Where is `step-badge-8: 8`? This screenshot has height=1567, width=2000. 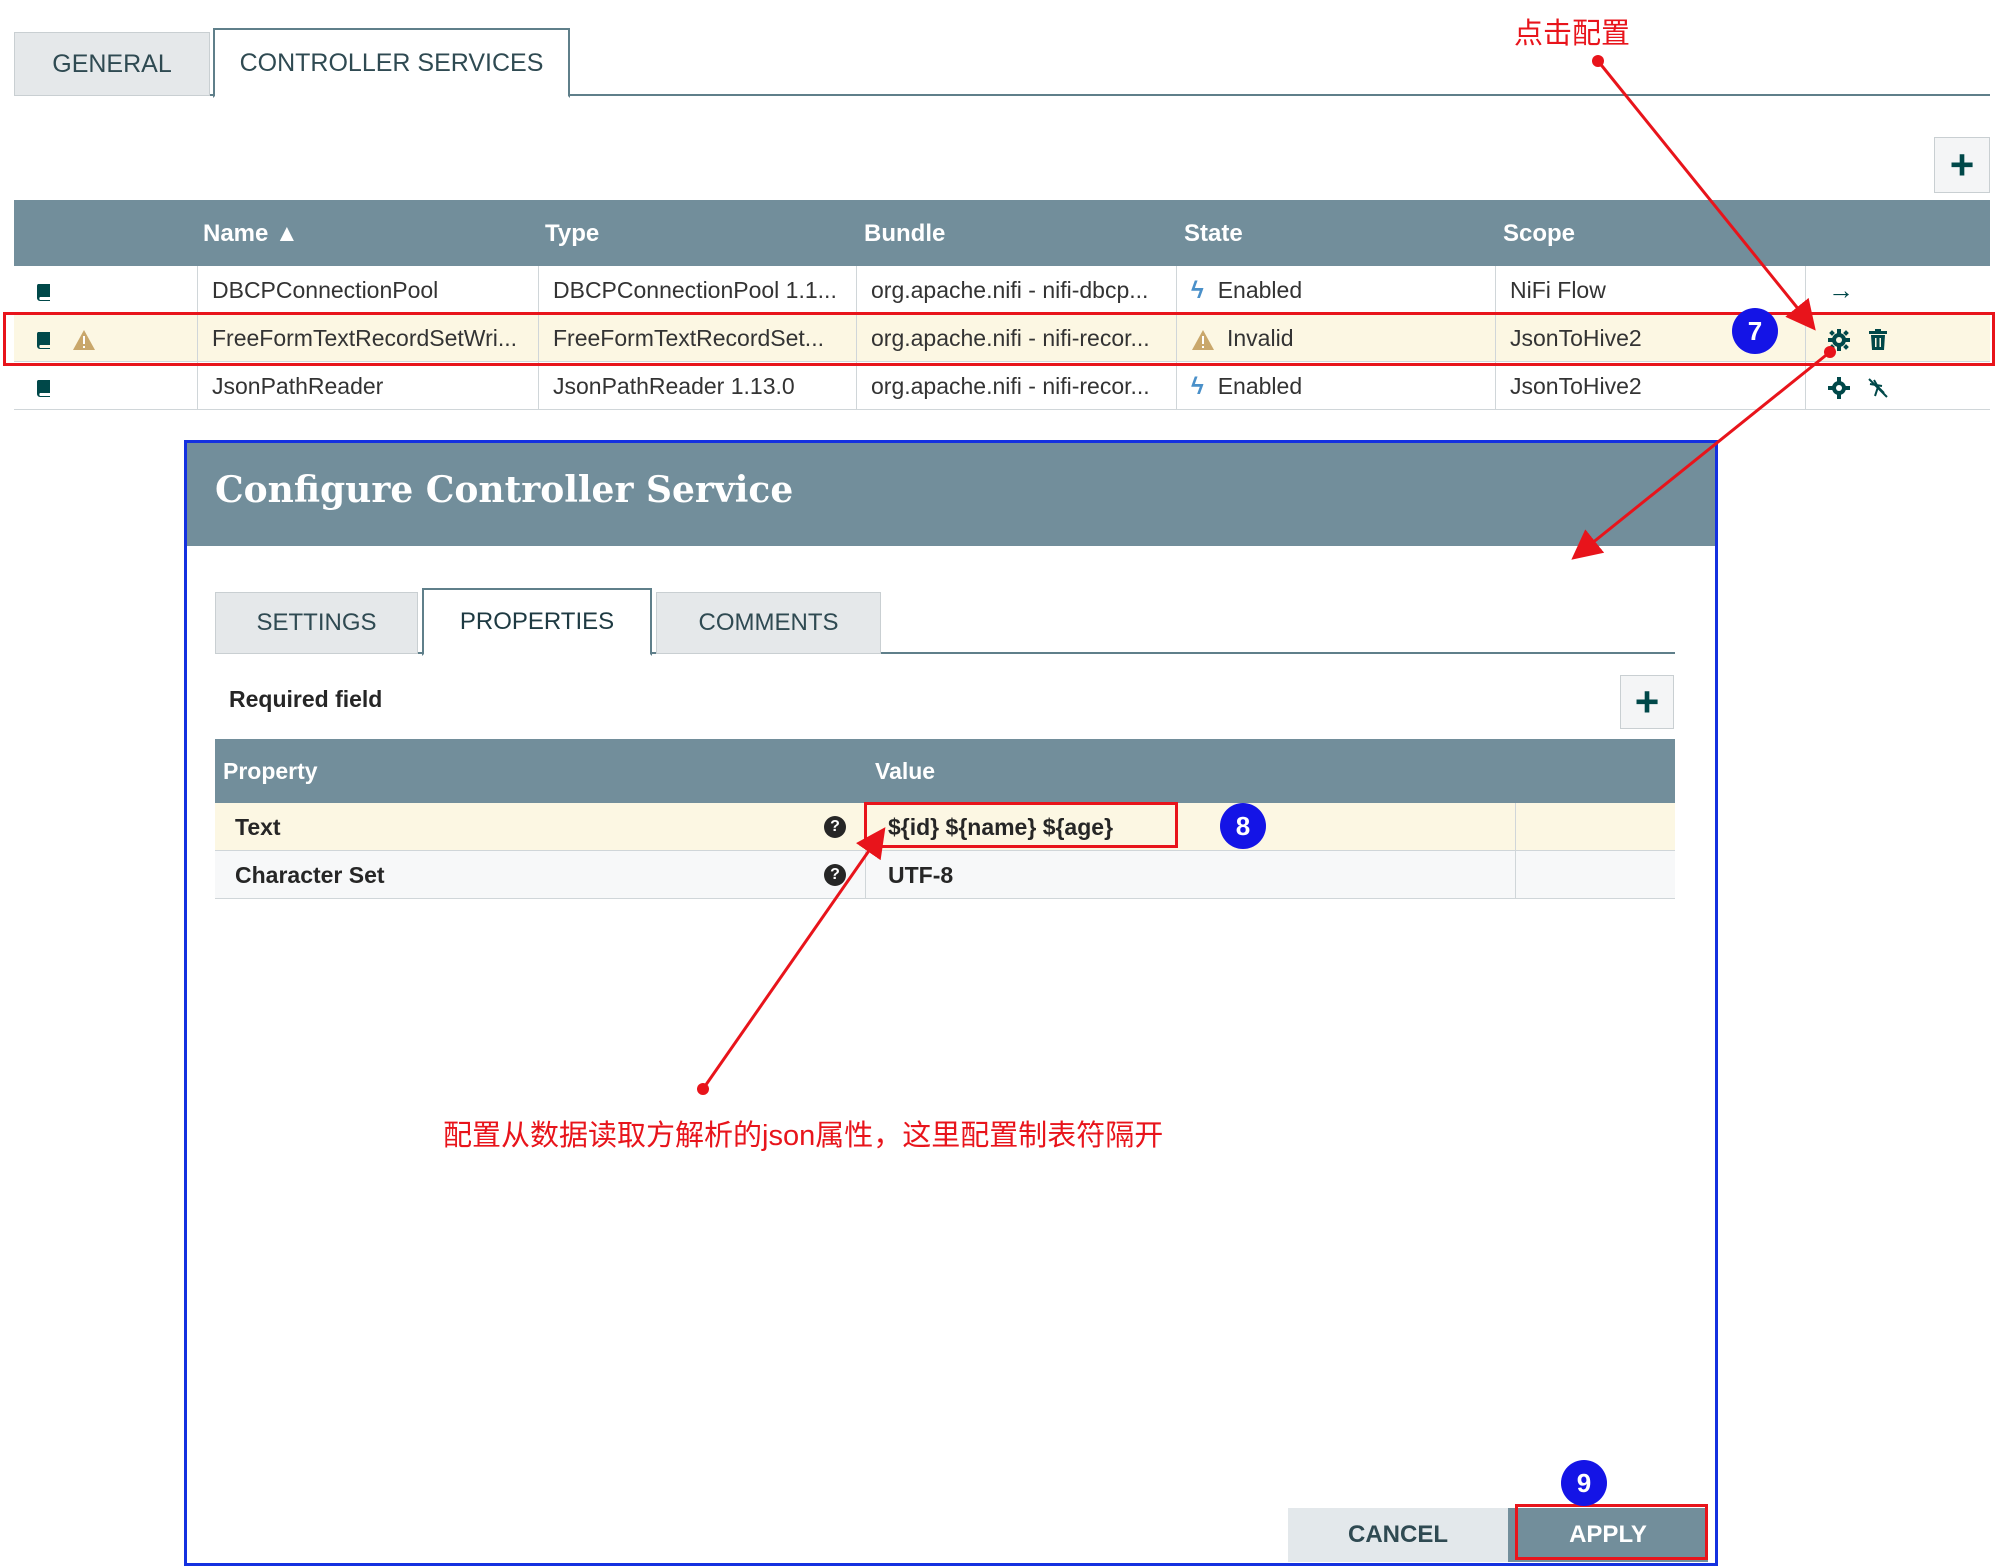 step-badge-8: 8 is located at coordinates (1243, 826).